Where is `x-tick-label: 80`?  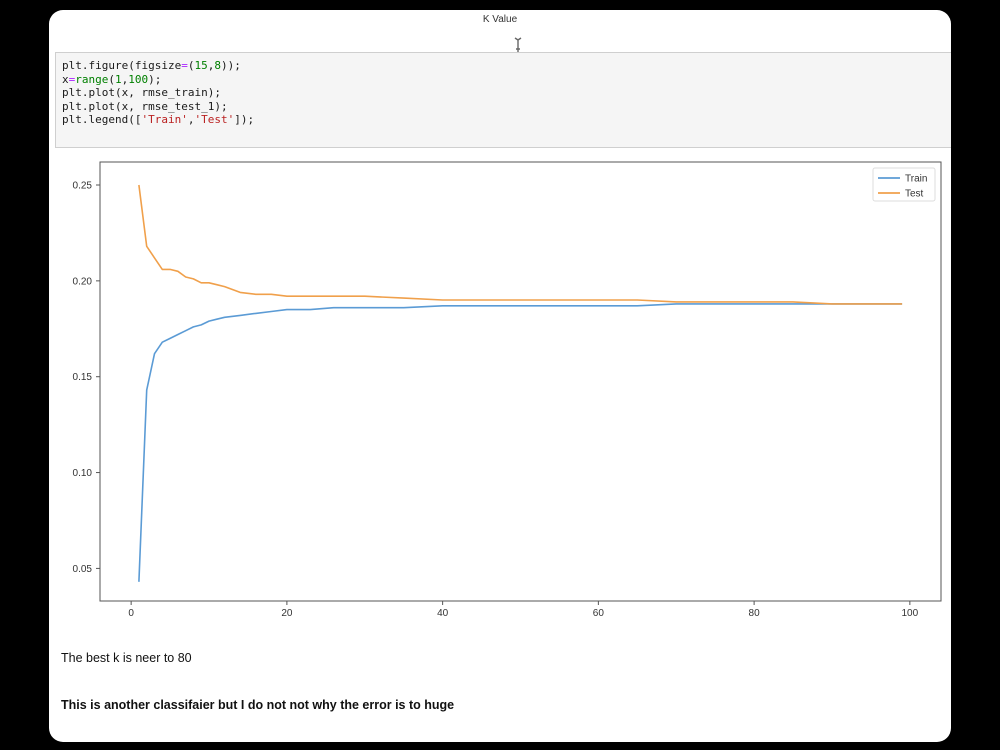
x-tick-label: 80 is located at coordinates (755, 613).